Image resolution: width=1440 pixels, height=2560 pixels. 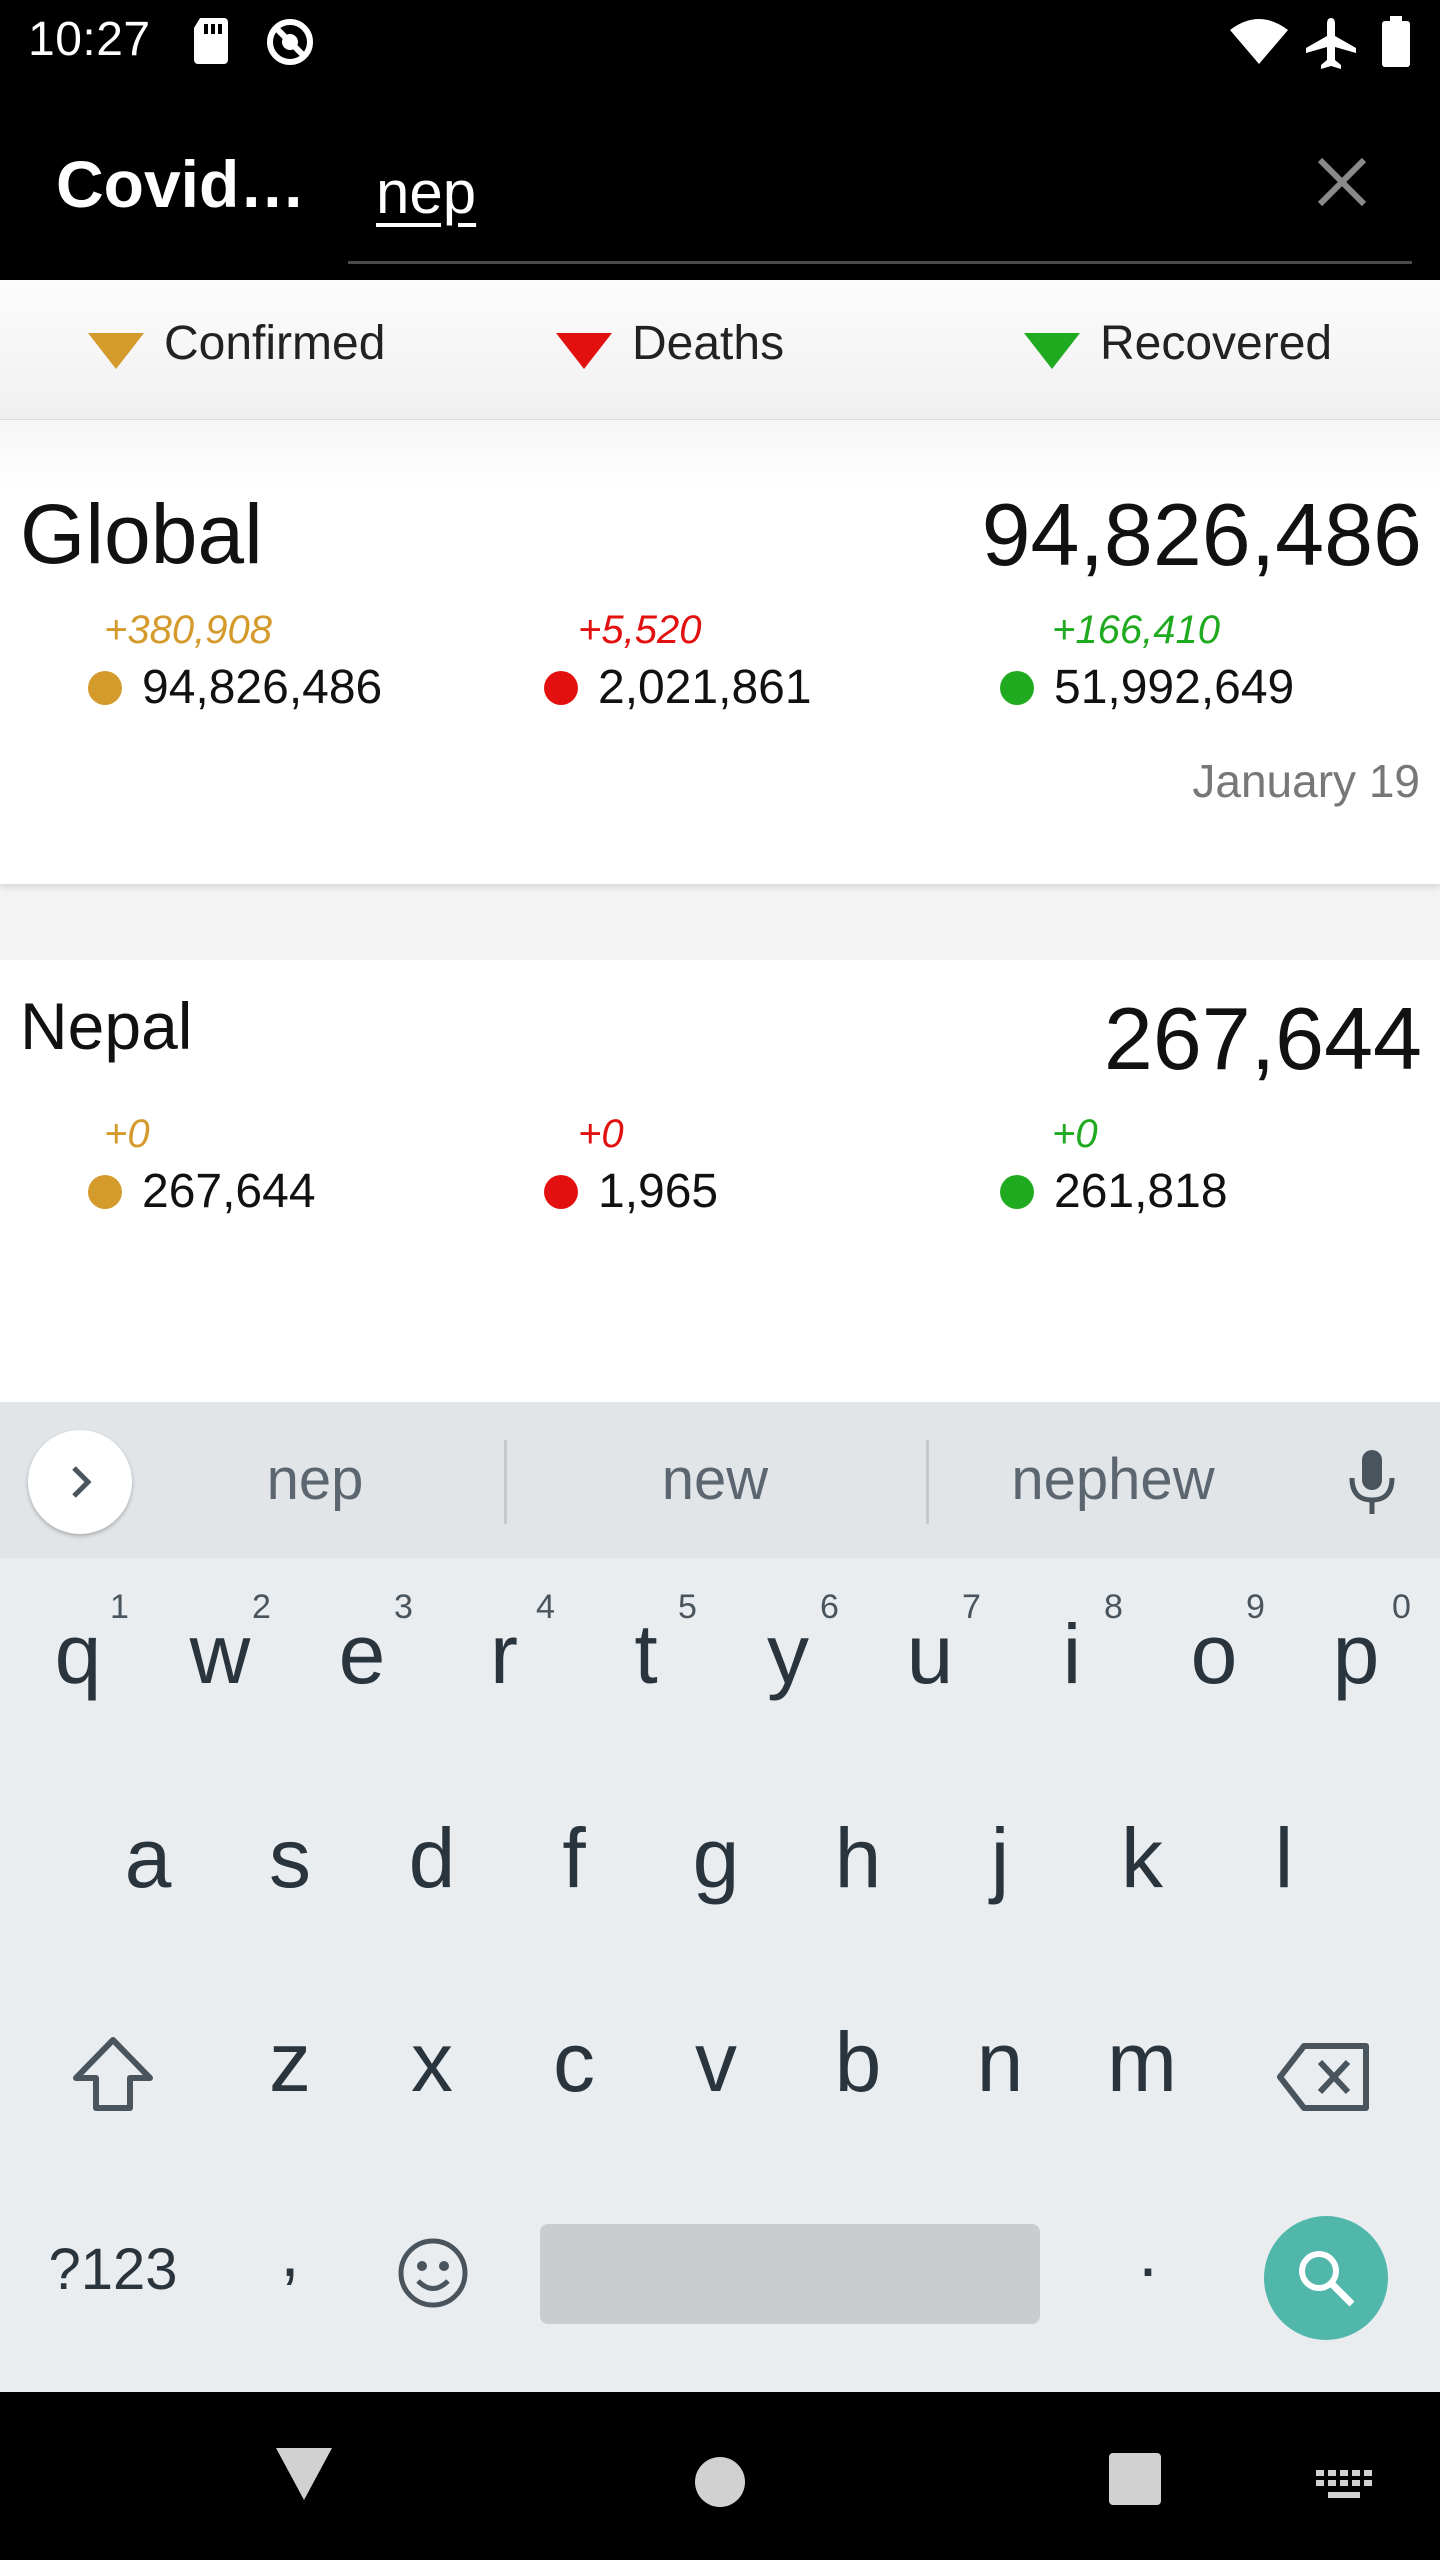 What do you see at coordinates (705, 687) in the screenshot?
I see `deaths-value: 2,021,861` at bounding box center [705, 687].